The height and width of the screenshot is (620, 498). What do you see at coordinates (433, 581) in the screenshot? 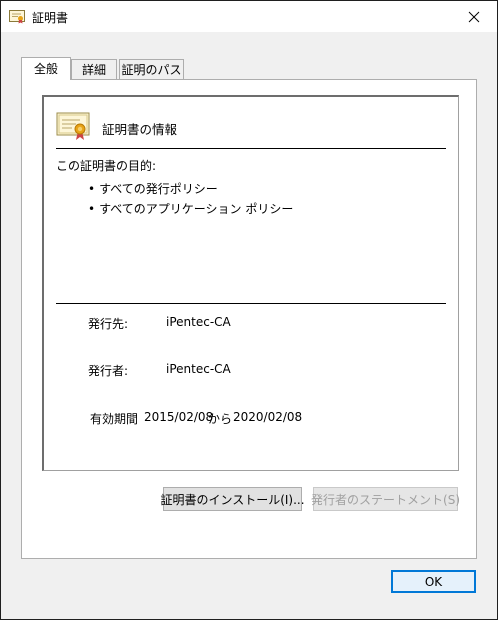
I see `ok-button: OK` at bounding box center [433, 581].